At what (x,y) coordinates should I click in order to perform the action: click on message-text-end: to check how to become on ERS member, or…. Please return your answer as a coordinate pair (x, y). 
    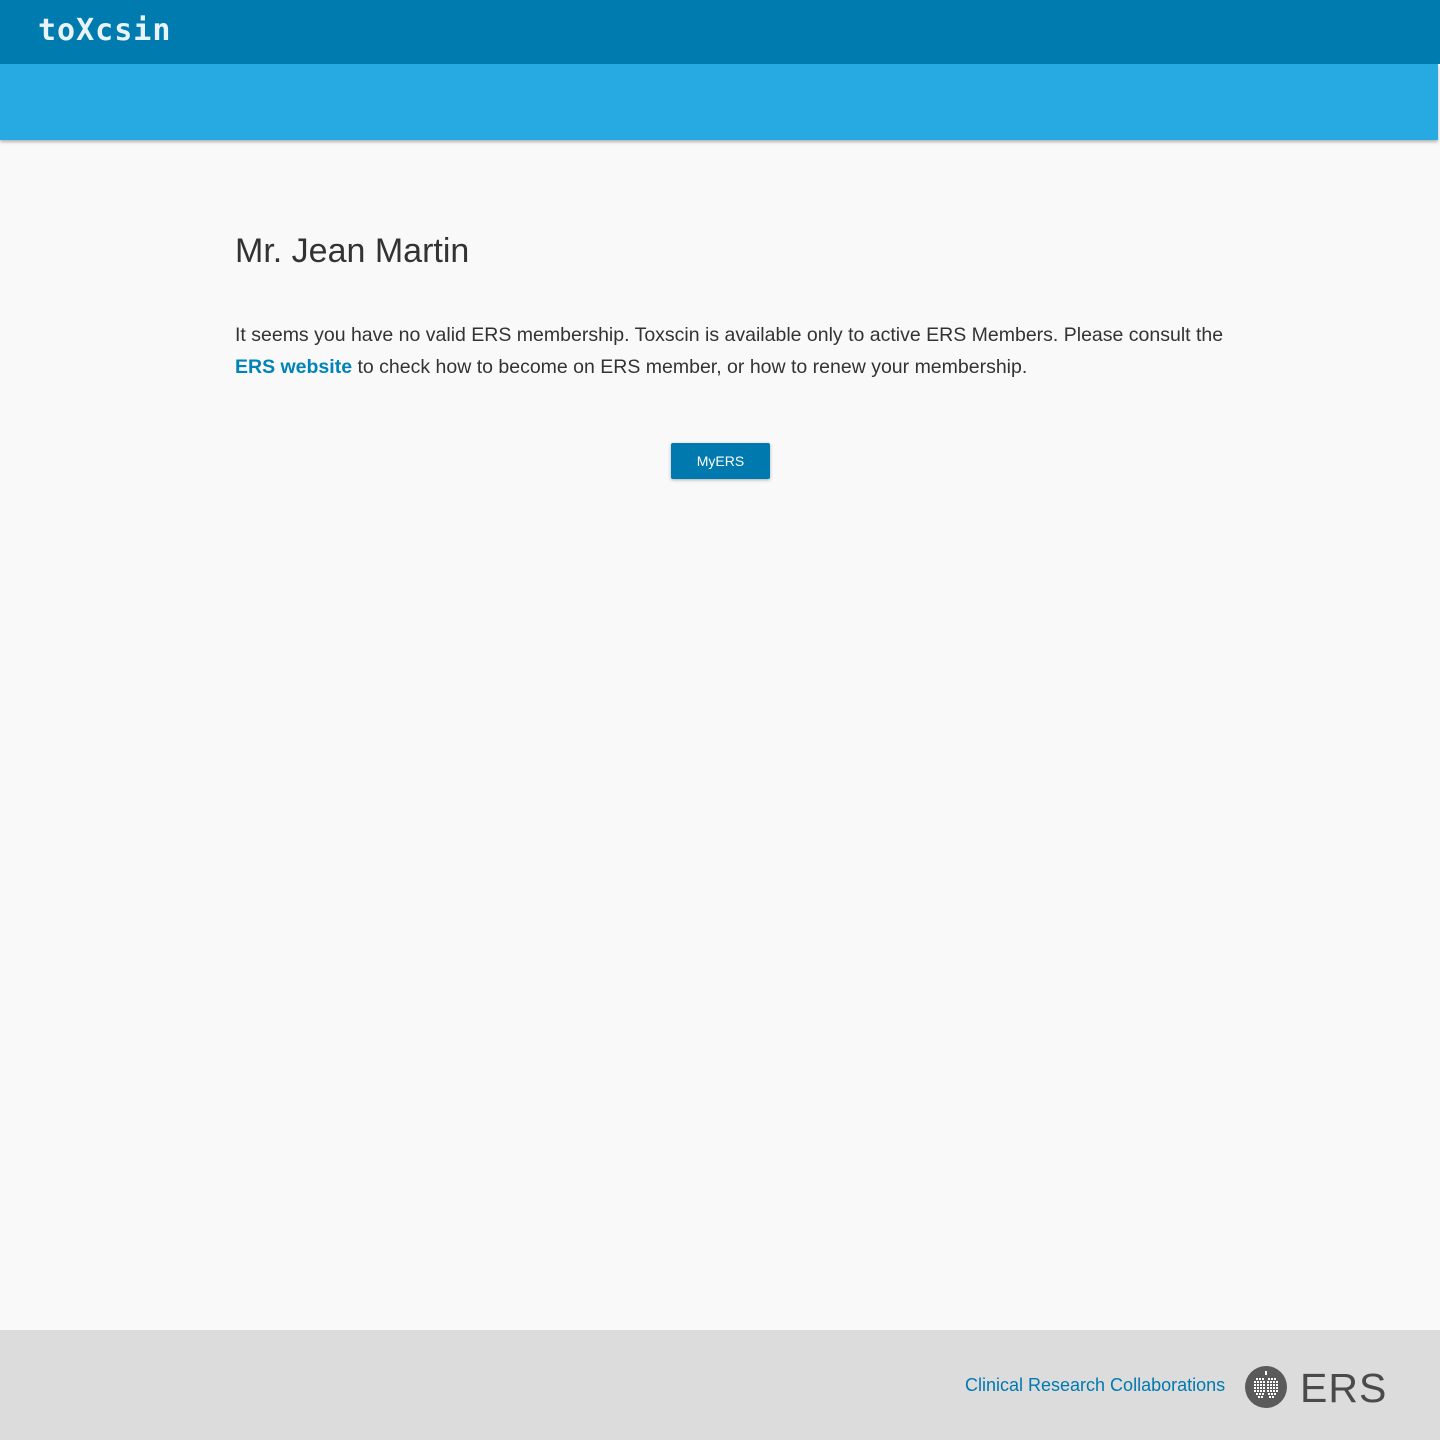
    Looking at the image, I should click on (690, 367).